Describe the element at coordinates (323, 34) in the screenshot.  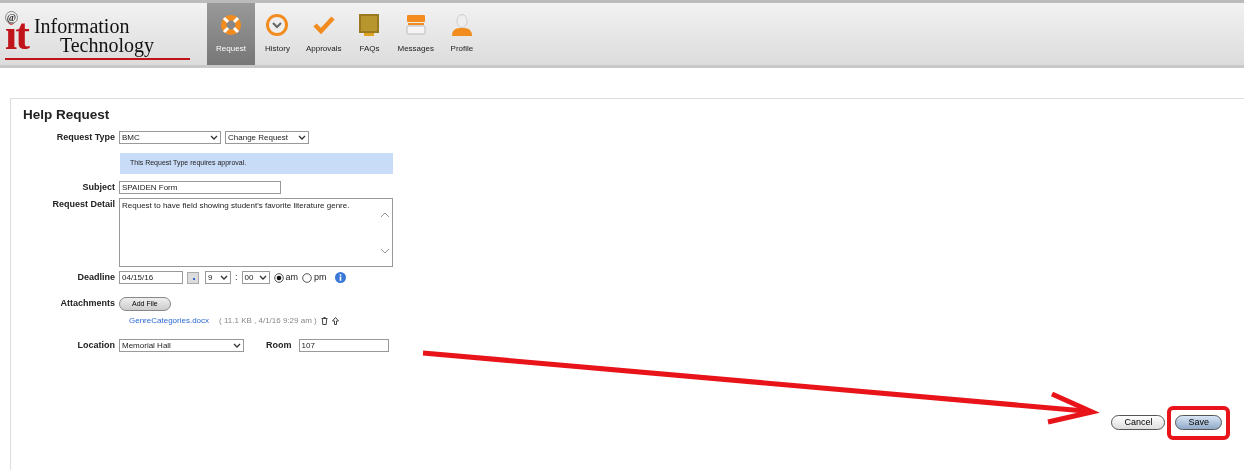
I see `nav-tab: Approvals` at that location.